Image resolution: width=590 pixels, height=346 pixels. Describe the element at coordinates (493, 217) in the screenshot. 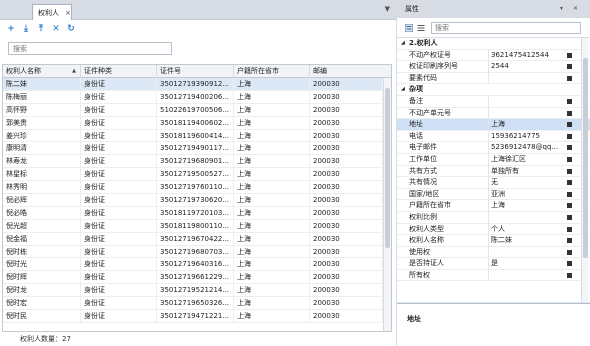

I see `property-row: 权利比例` at that location.